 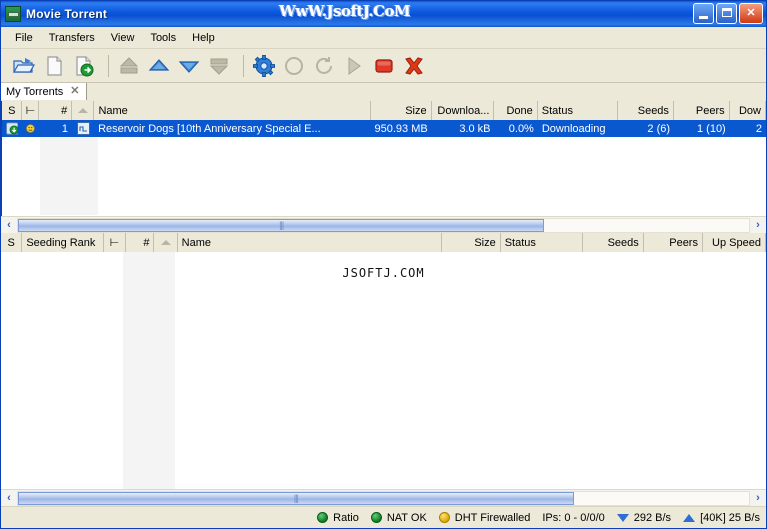 What do you see at coordinates (163, 38) in the screenshot?
I see `menu-item-tools: Tools` at bounding box center [163, 38].